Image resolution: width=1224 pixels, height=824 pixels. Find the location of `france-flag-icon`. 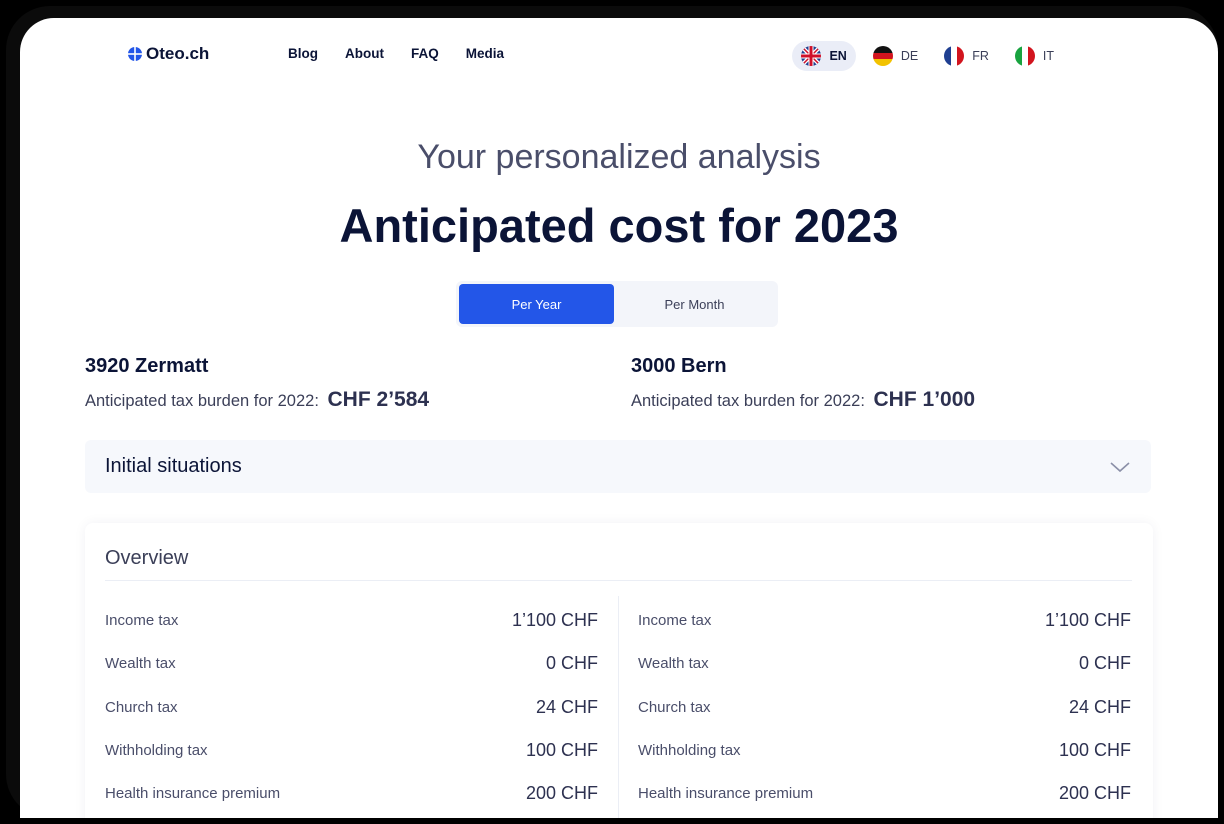

france-flag-icon is located at coordinates (954, 56).